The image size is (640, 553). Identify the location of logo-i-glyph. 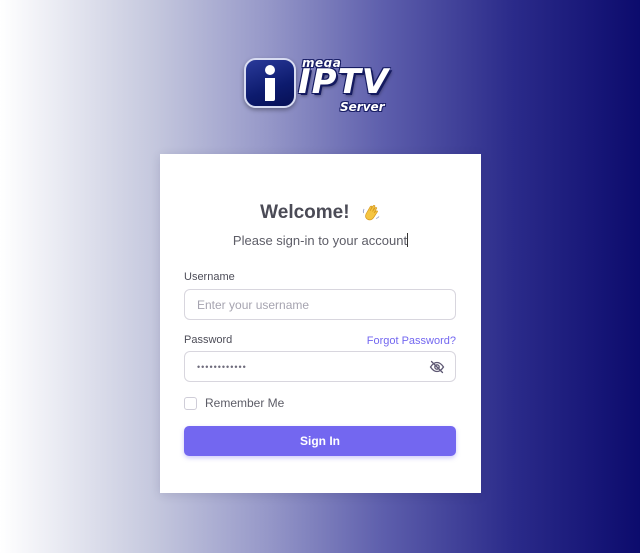
(270, 83).